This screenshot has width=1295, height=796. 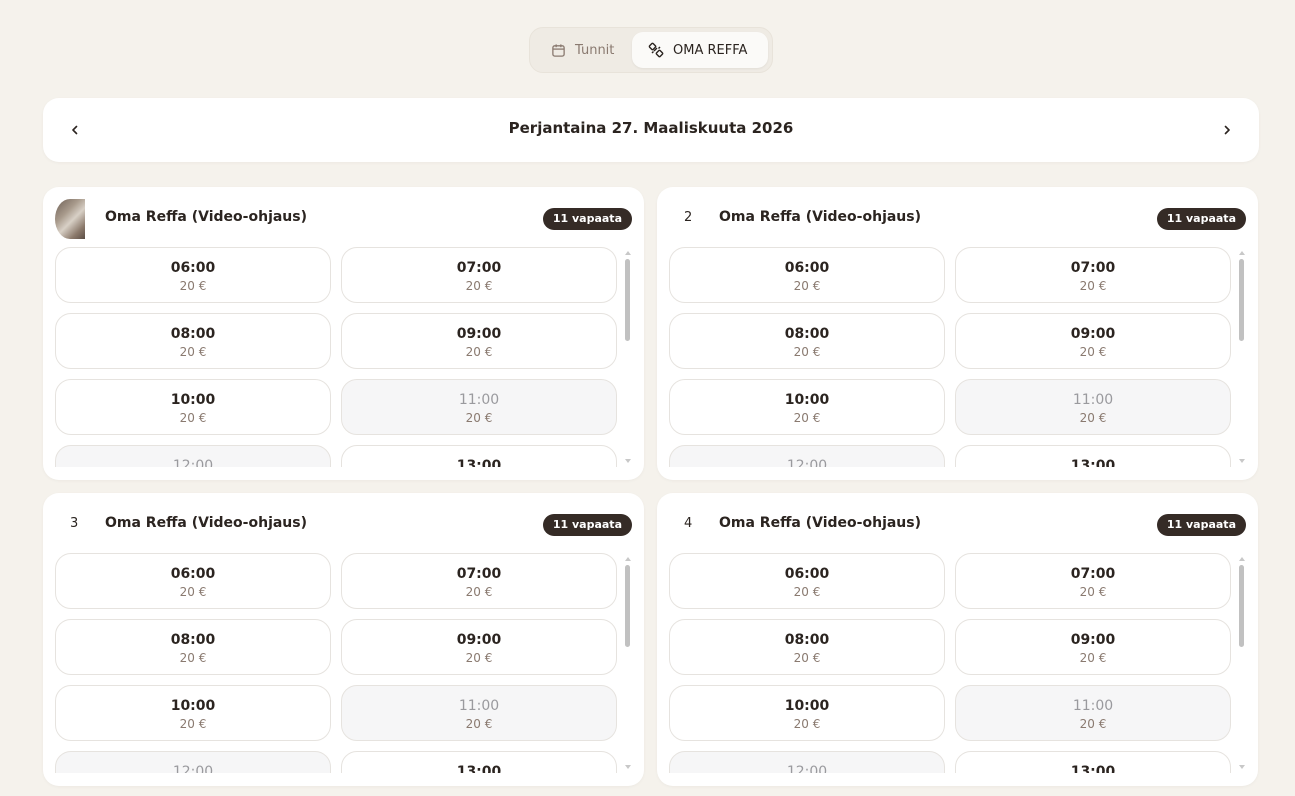 I want to click on calendar-icon, so click(x=558, y=50).